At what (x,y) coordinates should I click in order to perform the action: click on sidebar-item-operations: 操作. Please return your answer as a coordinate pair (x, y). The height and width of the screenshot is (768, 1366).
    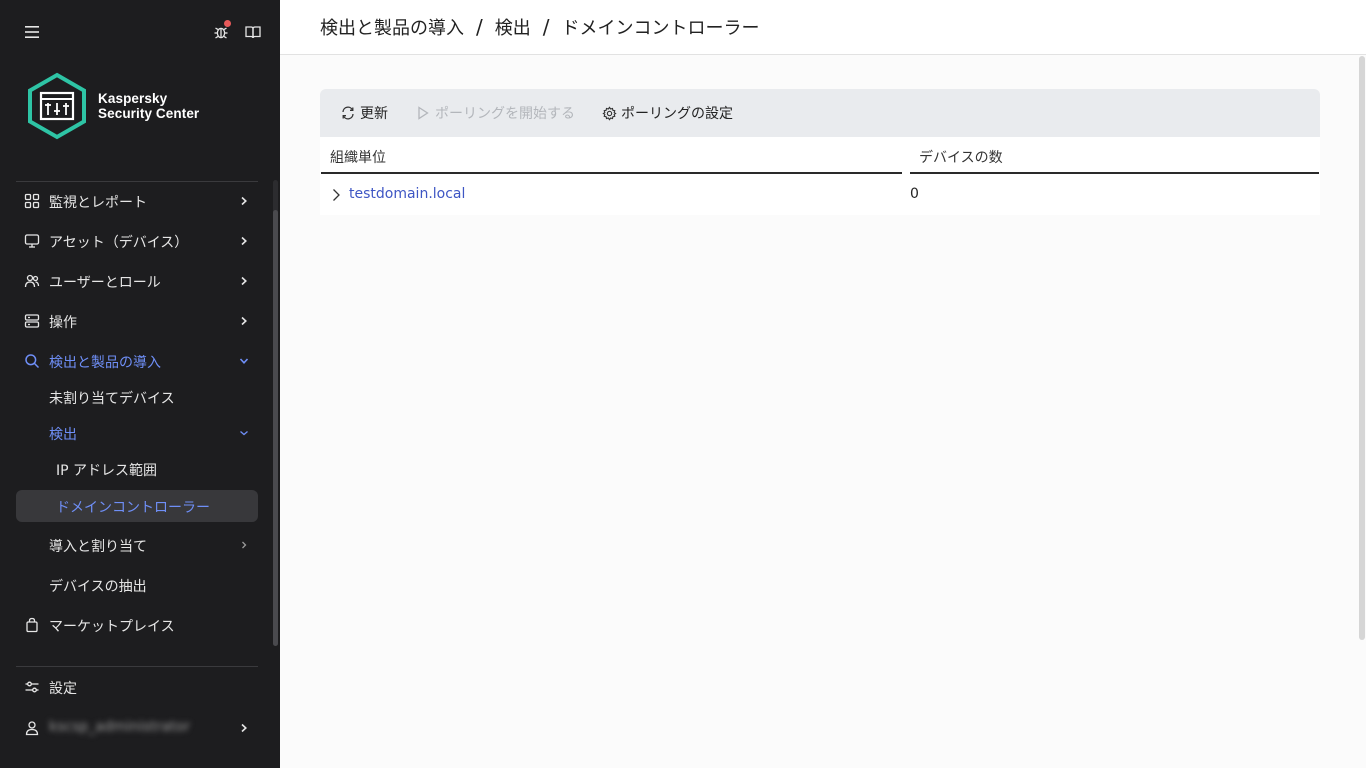
    Looking at the image, I should click on (137, 321).